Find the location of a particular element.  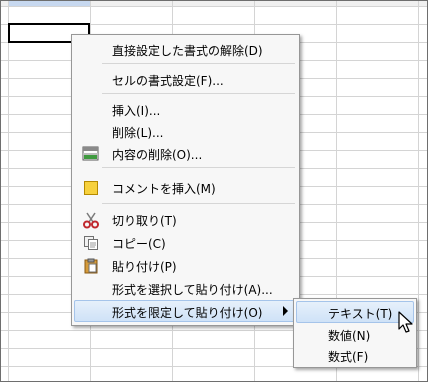

menu-item-clear-direct-formatting: 直接設定した書式の解除(D) is located at coordinates (185, 49).